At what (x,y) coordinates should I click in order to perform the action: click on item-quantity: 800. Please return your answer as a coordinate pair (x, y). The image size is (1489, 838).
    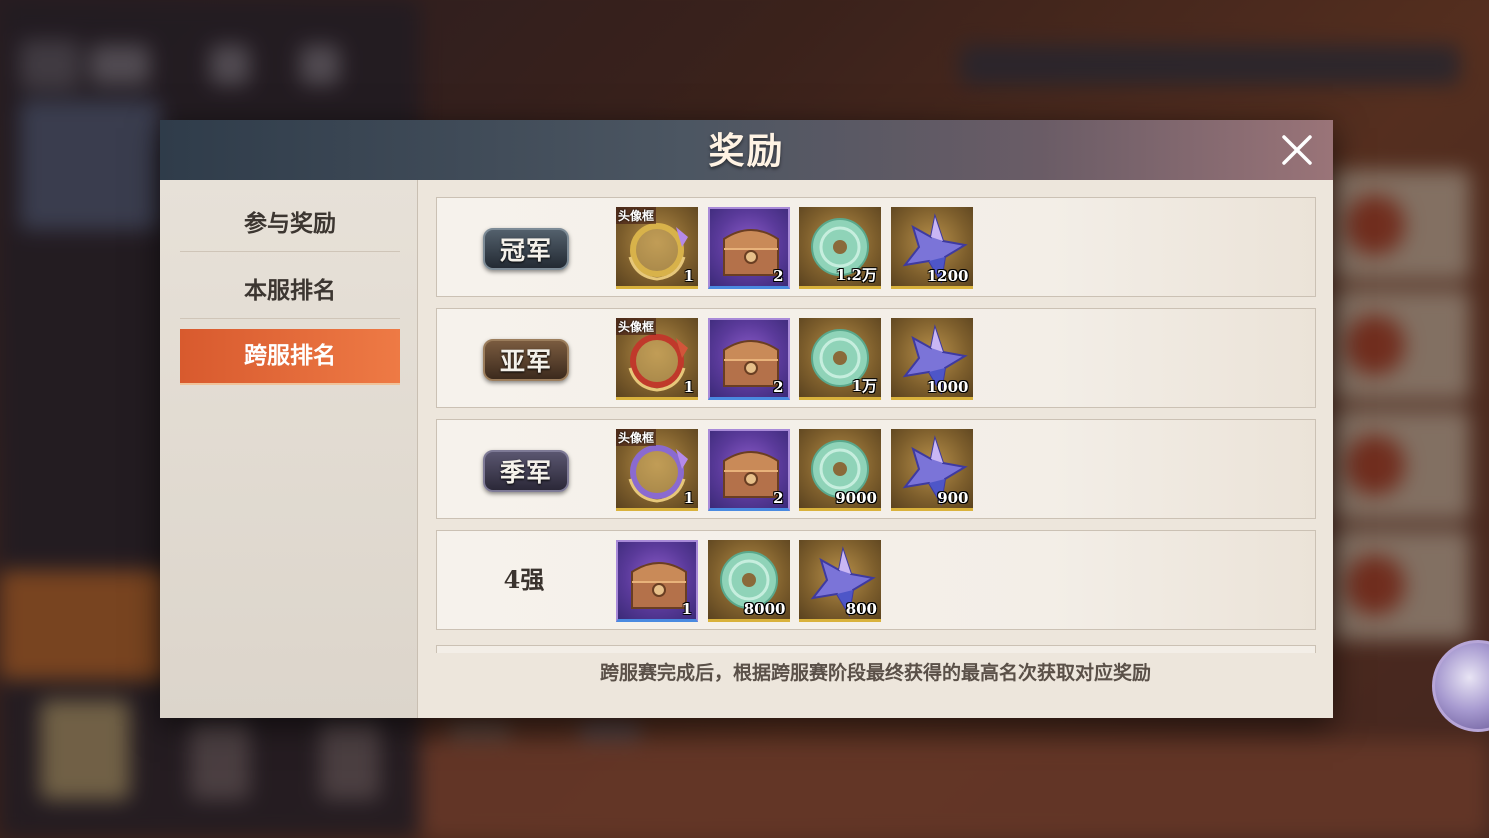
    Looking at the image, I should click on (861, 609).